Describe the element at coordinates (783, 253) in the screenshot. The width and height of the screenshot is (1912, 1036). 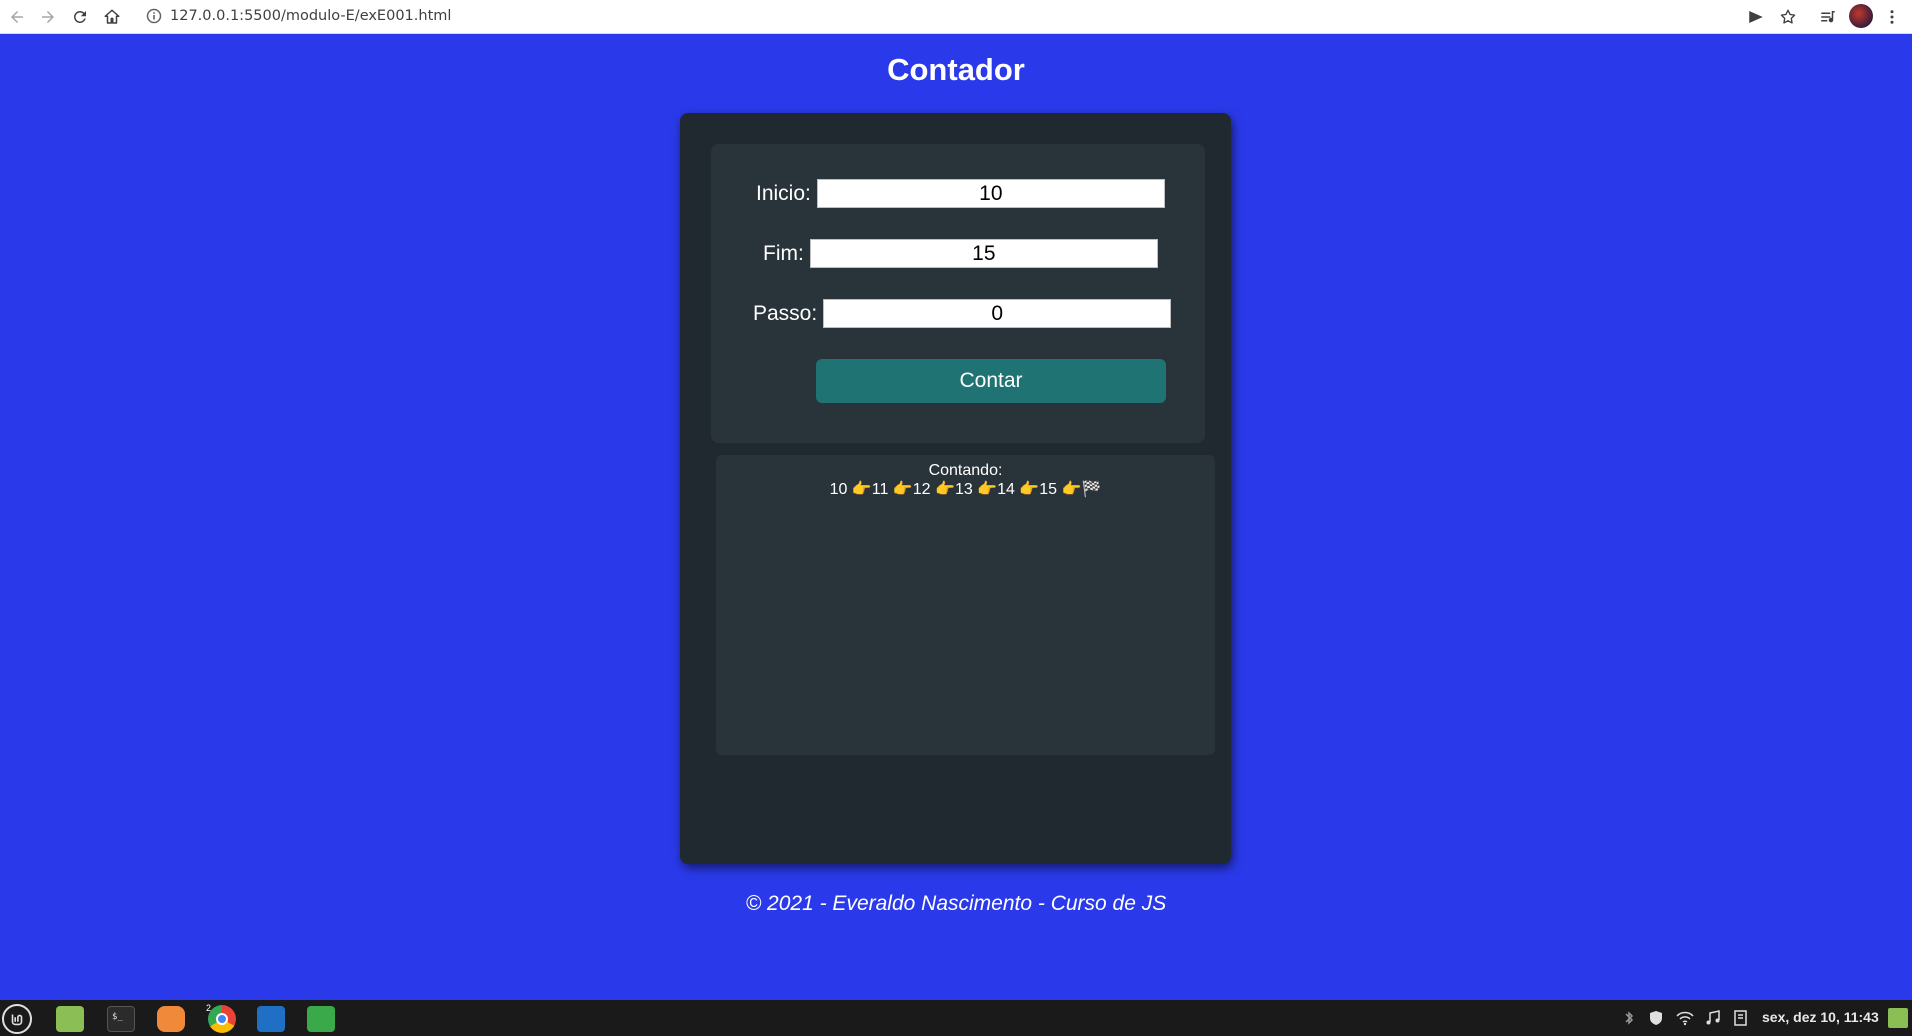
I see `fim-label: Fim:` at that location.